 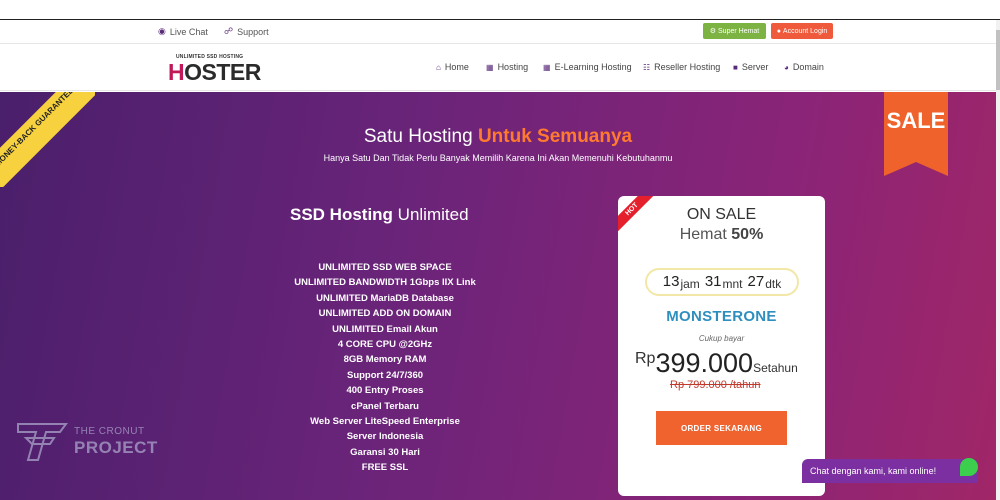 I want to click on feature-item: Web Server LiteSpeed Enterprise, so click(x=385, y=421).